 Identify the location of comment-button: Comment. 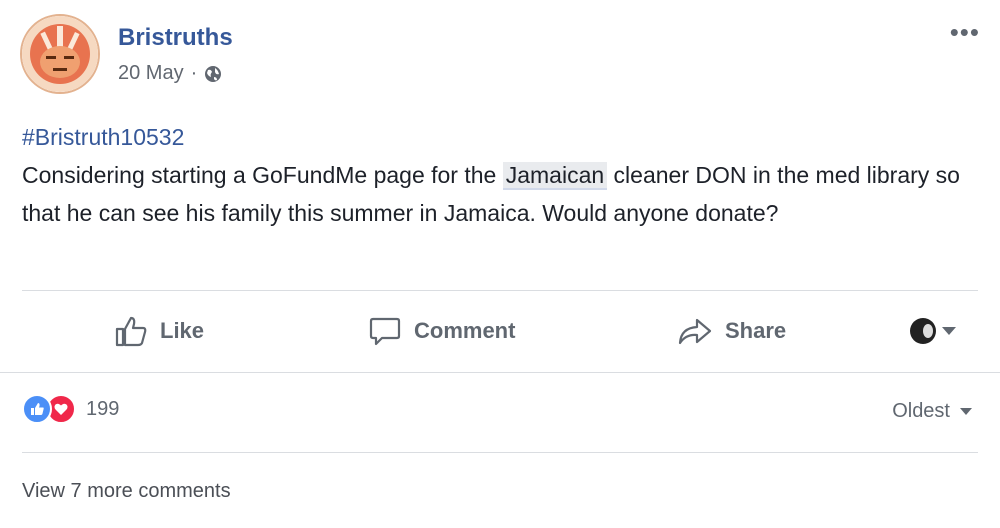
(441, 331).